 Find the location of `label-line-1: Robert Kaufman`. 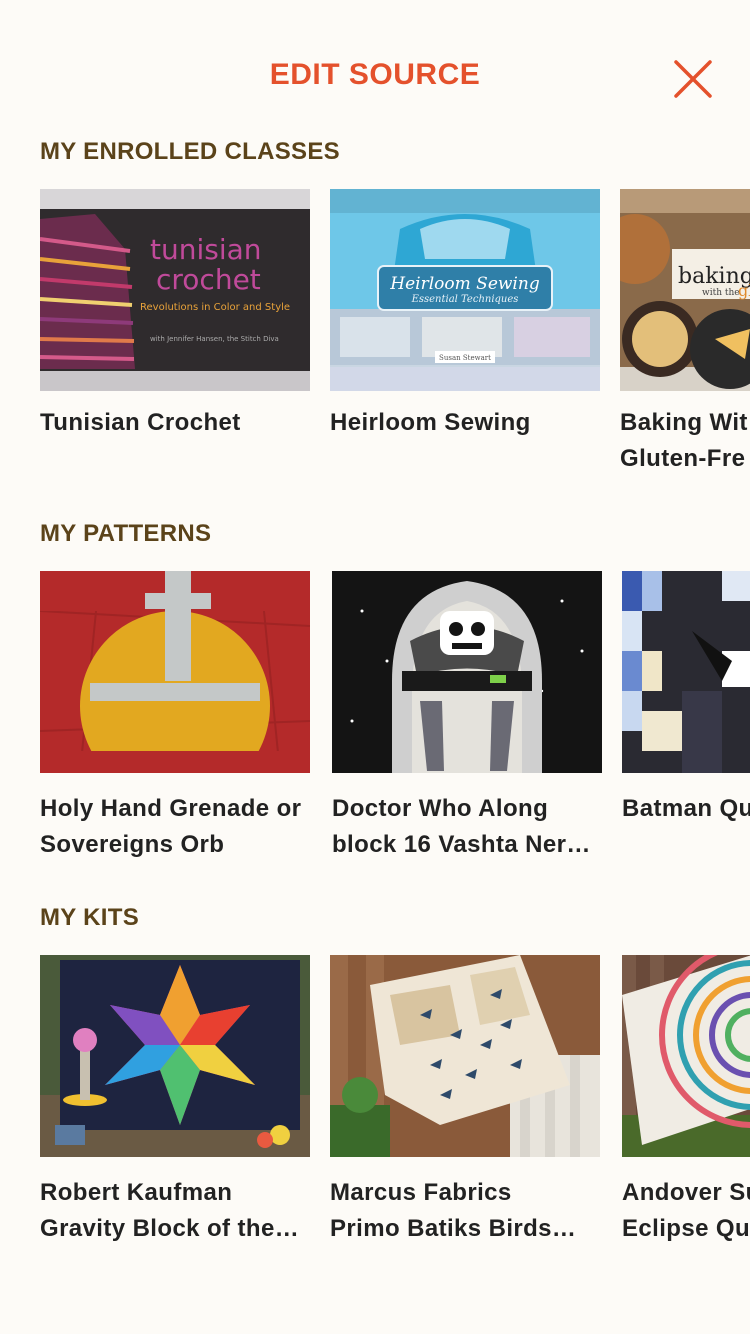

label-line-1: Robert Kaufman is located at coordinates (136, 1192).